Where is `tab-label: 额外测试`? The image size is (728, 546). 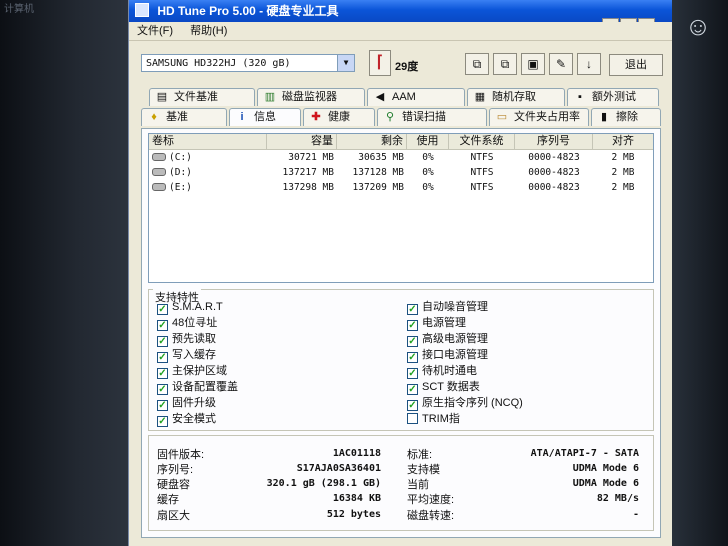
tab-label: 额外测试 is located at coordinates (614, 97).